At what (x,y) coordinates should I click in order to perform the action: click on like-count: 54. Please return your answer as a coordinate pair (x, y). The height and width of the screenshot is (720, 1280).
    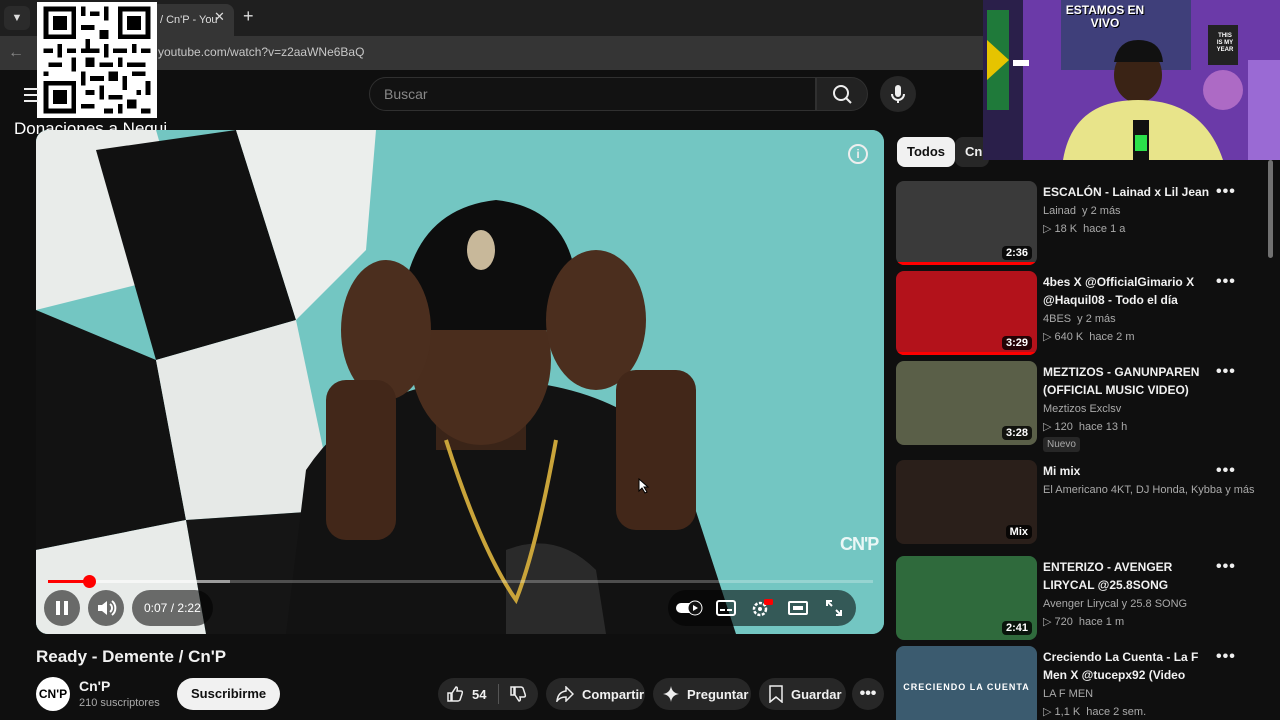
    Looking at the image, I should click on (479, 694).